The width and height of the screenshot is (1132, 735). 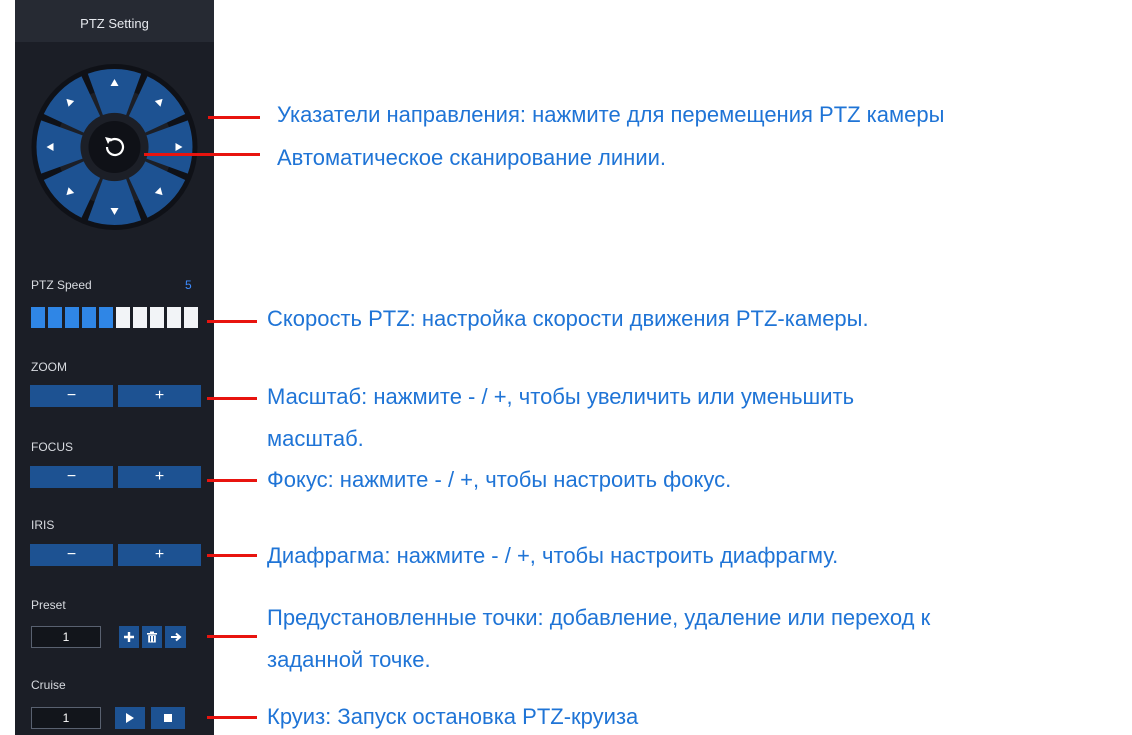 I want to click on plus-icon, so click(x=129, y=637).